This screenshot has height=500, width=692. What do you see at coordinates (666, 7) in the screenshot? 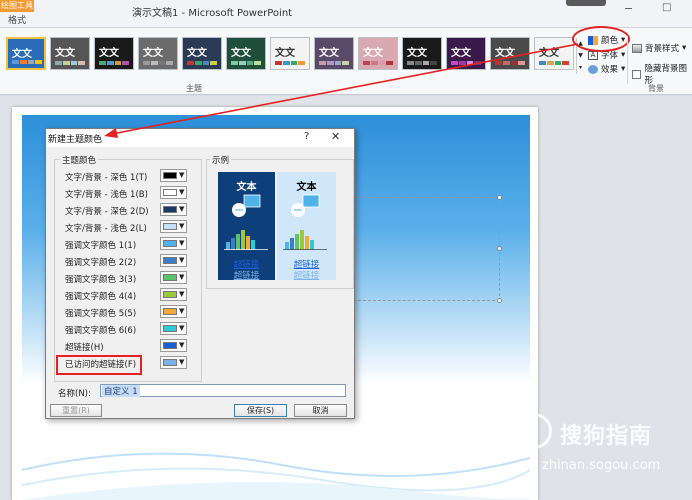
I see `maximize-button: □` at bounding box center [666, 7].